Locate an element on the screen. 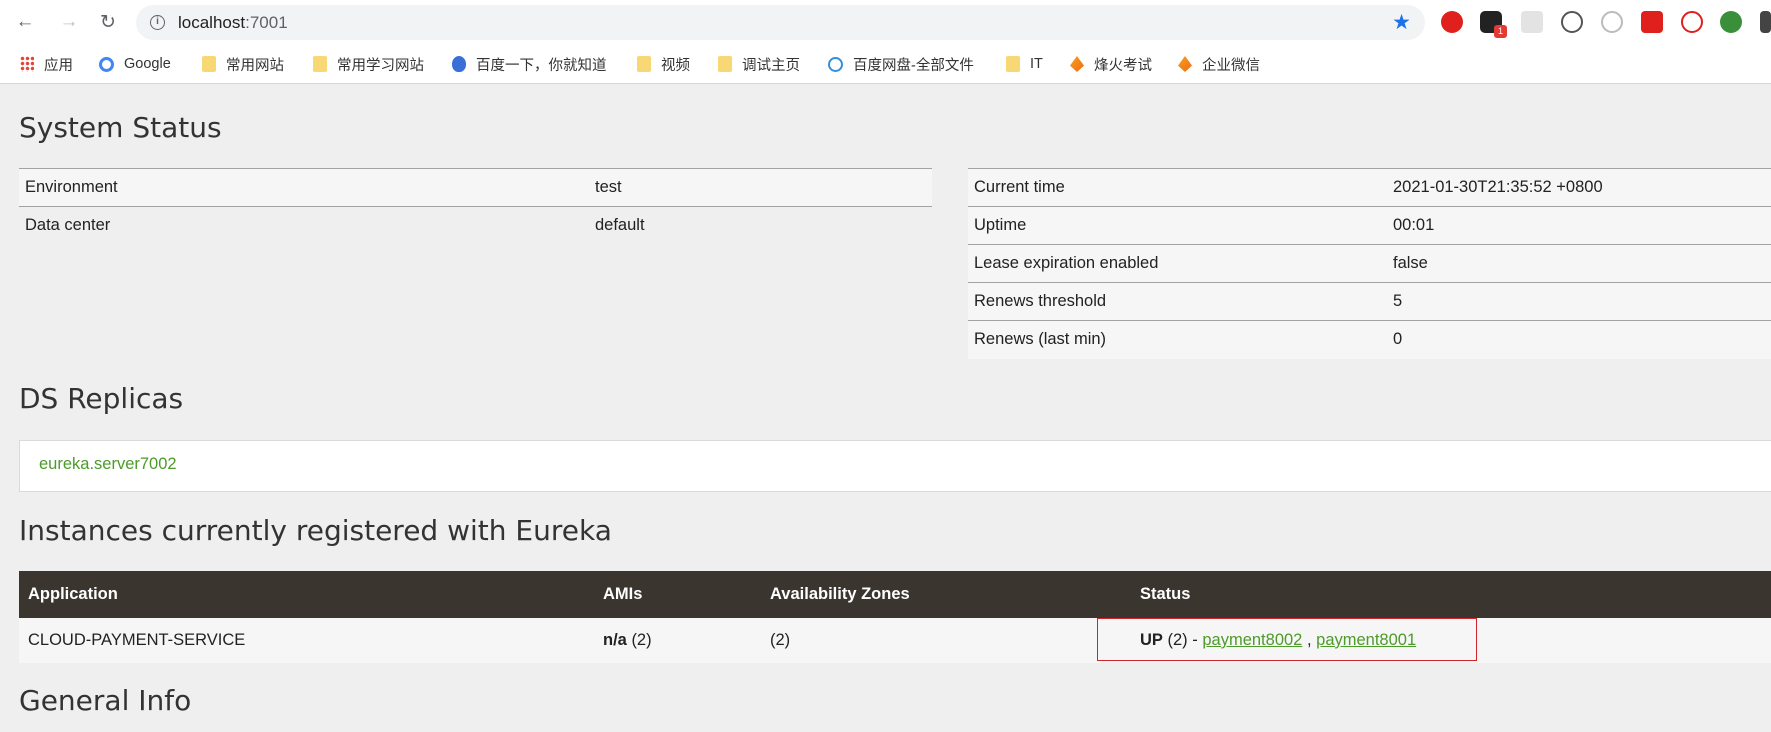 This screenshot has width=1771, height=732. status-up: UP is located at coordinates (1151, 640).